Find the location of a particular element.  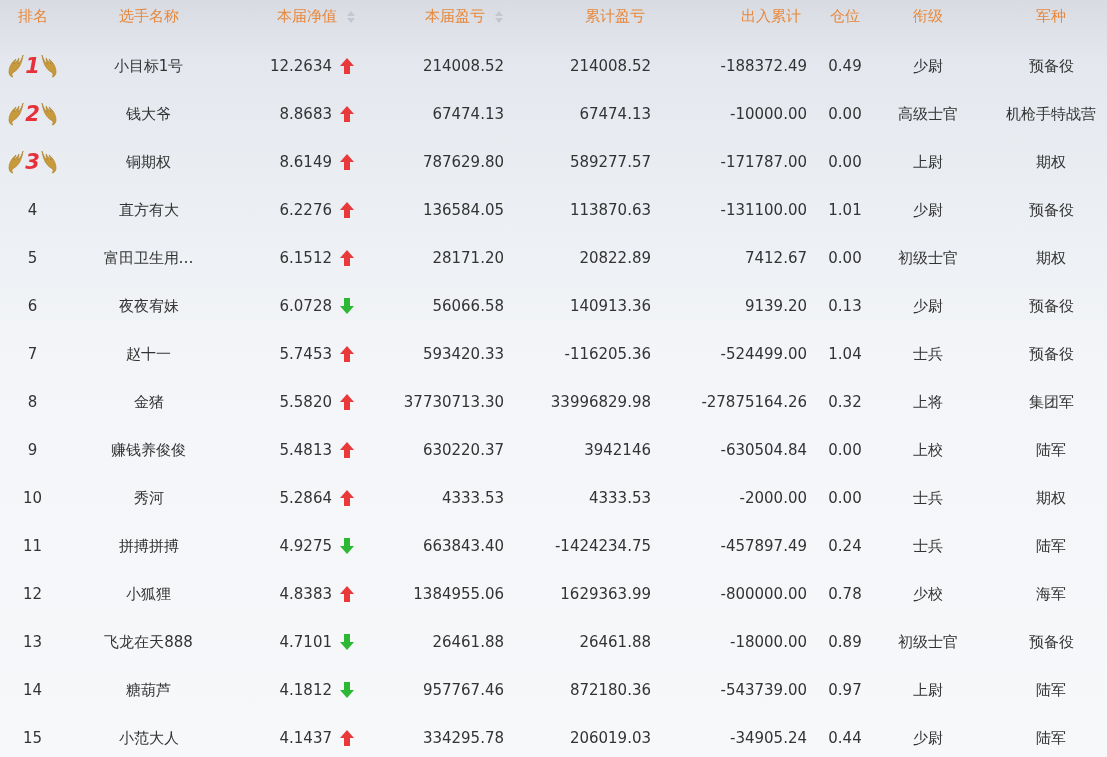

player-name: 拼搏拼搏 is located at coordinates (148, 546).